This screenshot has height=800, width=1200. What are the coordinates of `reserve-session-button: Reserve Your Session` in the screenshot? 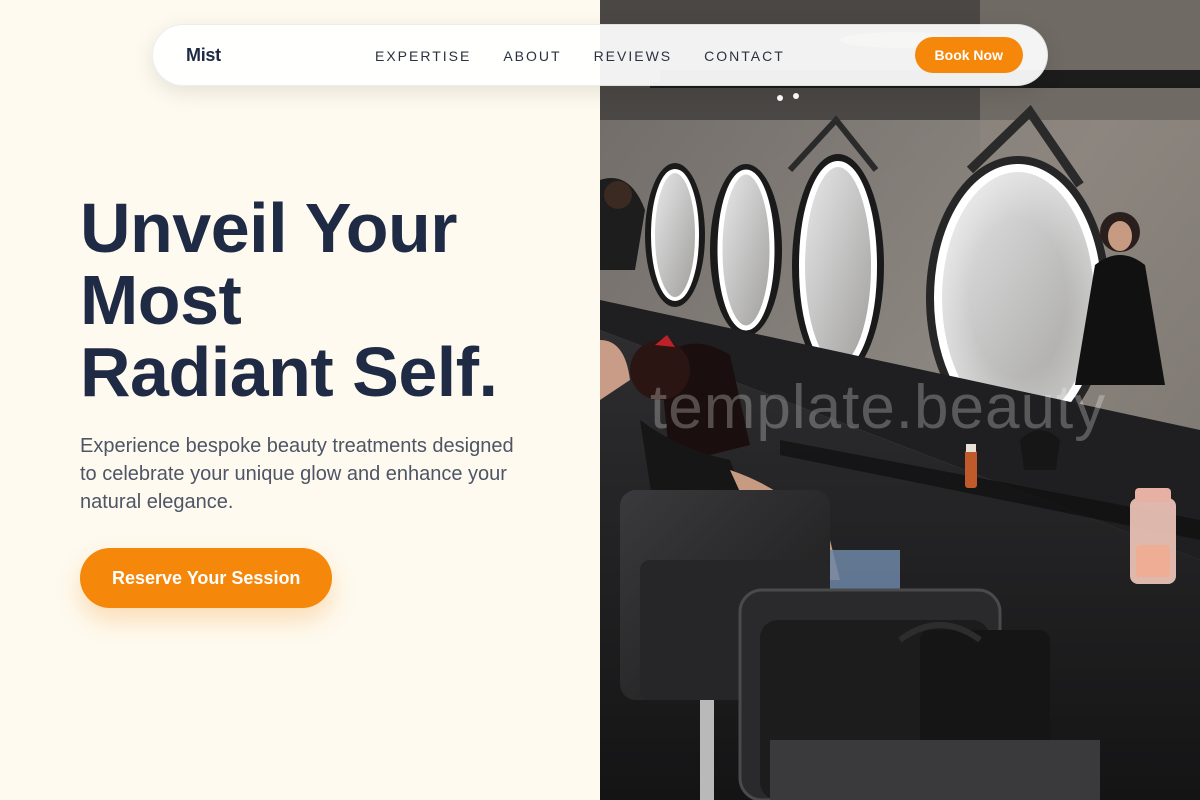 It's located at (206, 578).